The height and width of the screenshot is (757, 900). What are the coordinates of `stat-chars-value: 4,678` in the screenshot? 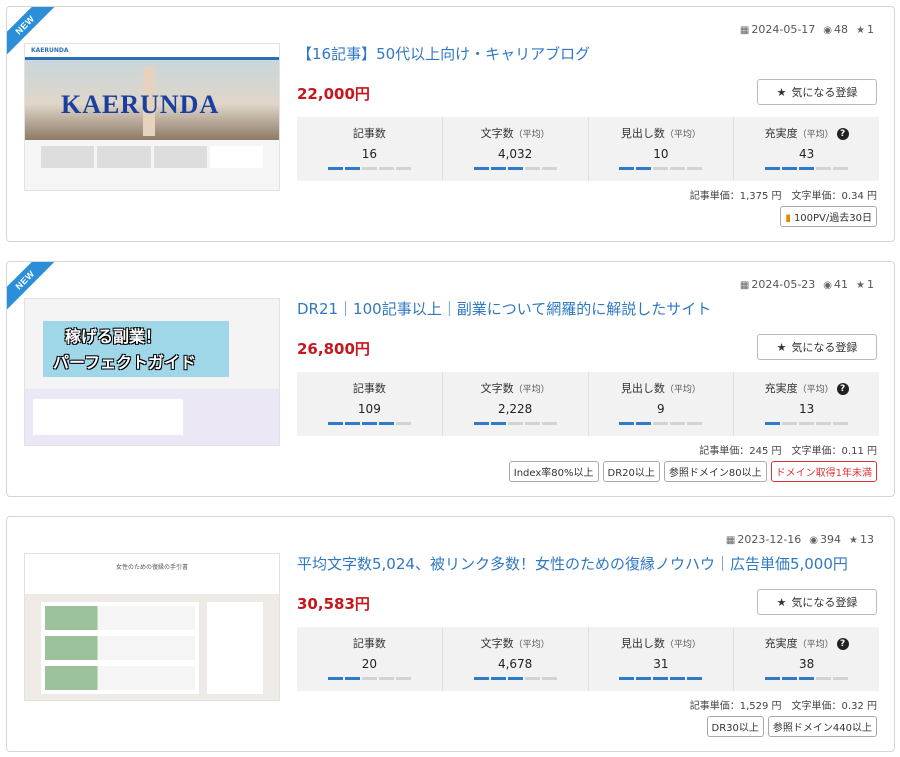 It's located at (515, 664).